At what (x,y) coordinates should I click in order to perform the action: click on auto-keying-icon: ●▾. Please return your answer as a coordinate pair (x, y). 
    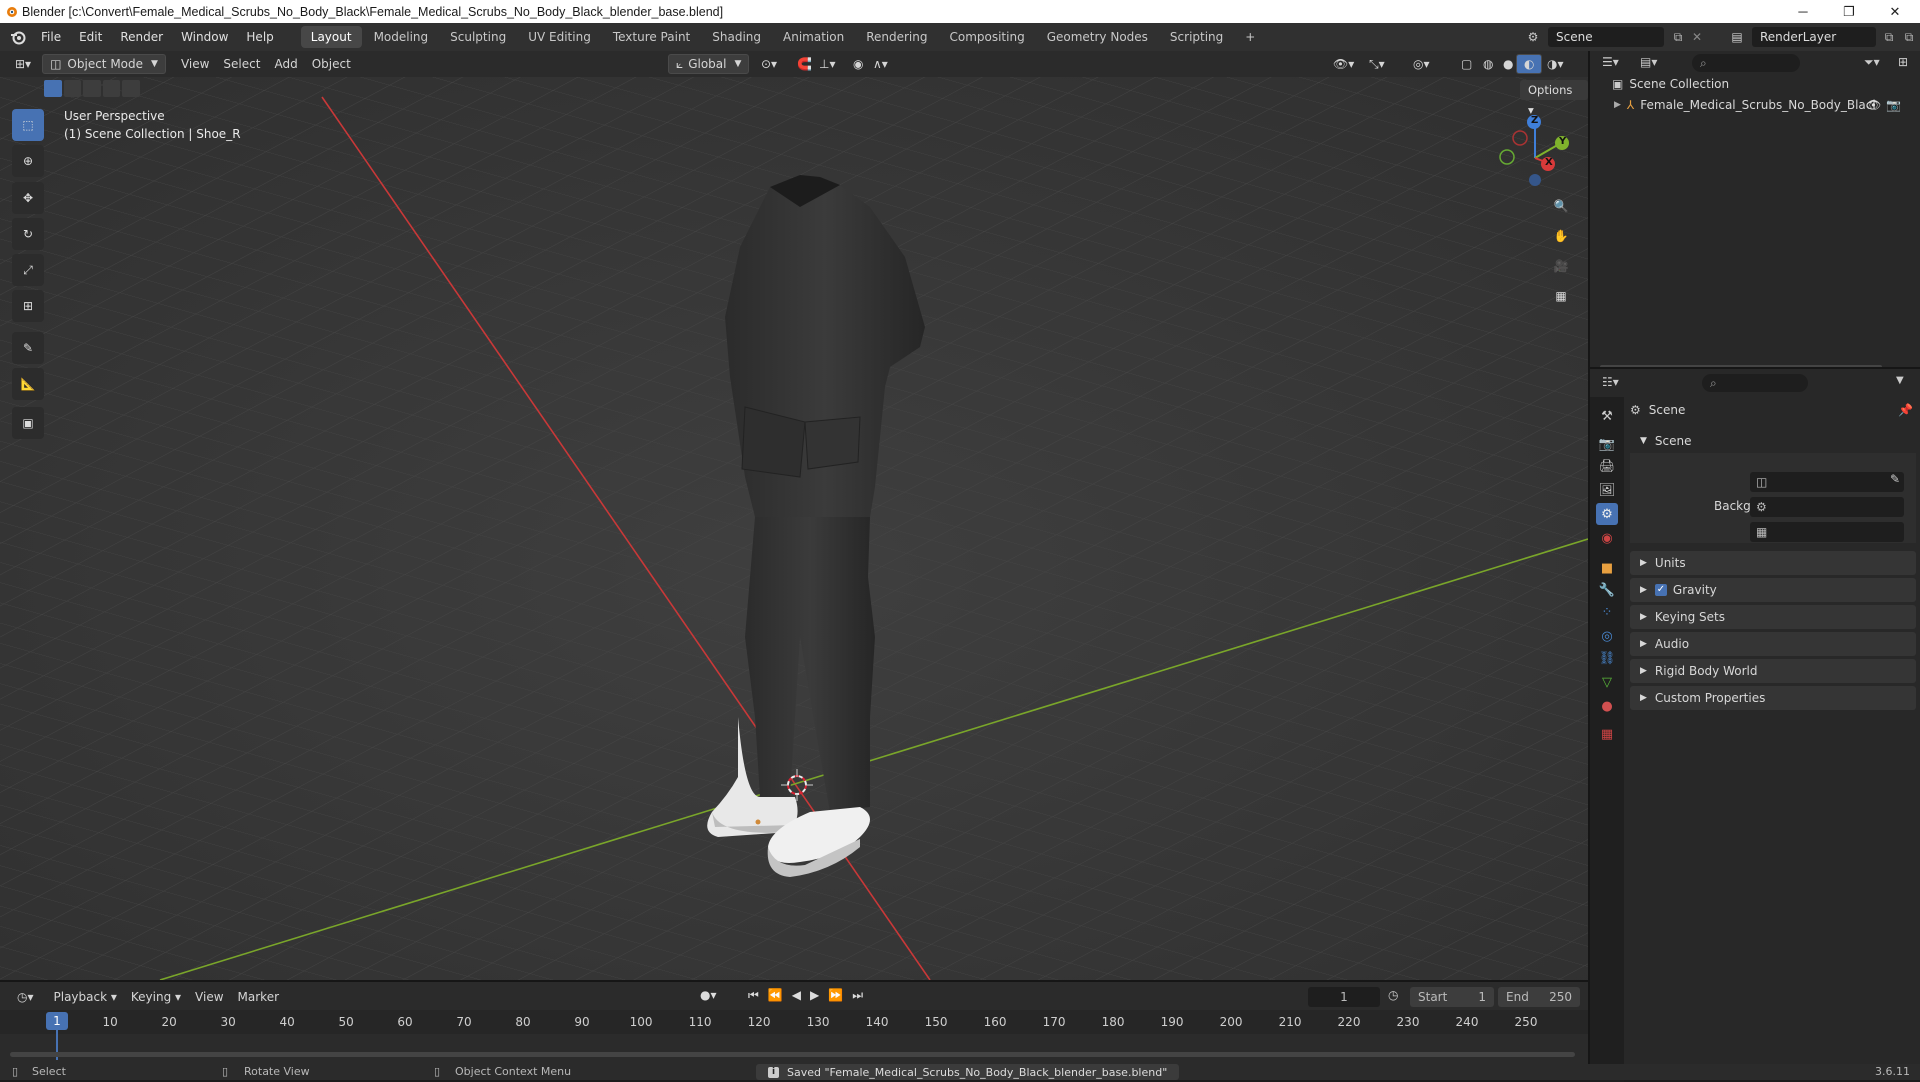
    Looking at the image, I should click on (708, 995).